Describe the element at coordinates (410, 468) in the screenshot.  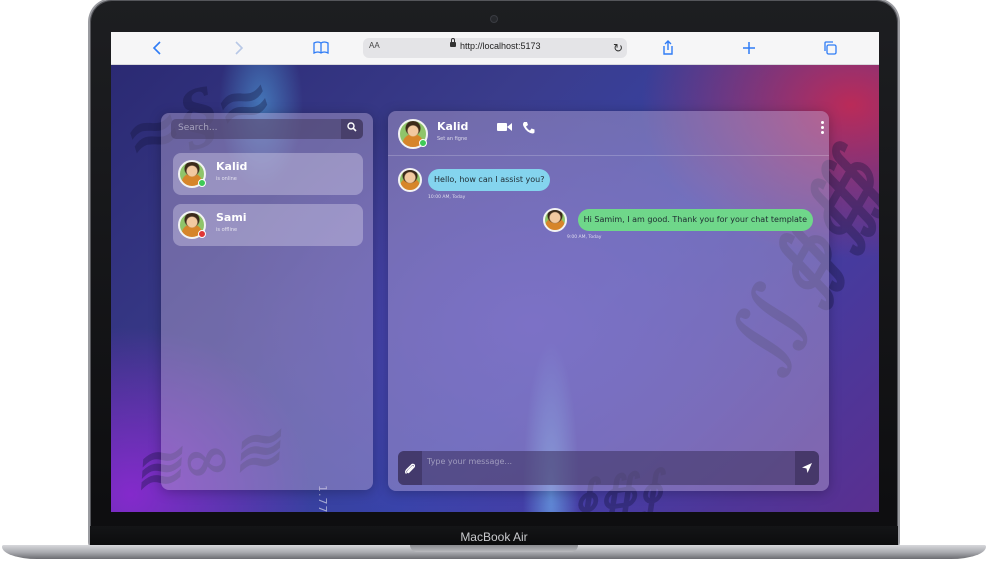
I see `attach-icon` at that location.